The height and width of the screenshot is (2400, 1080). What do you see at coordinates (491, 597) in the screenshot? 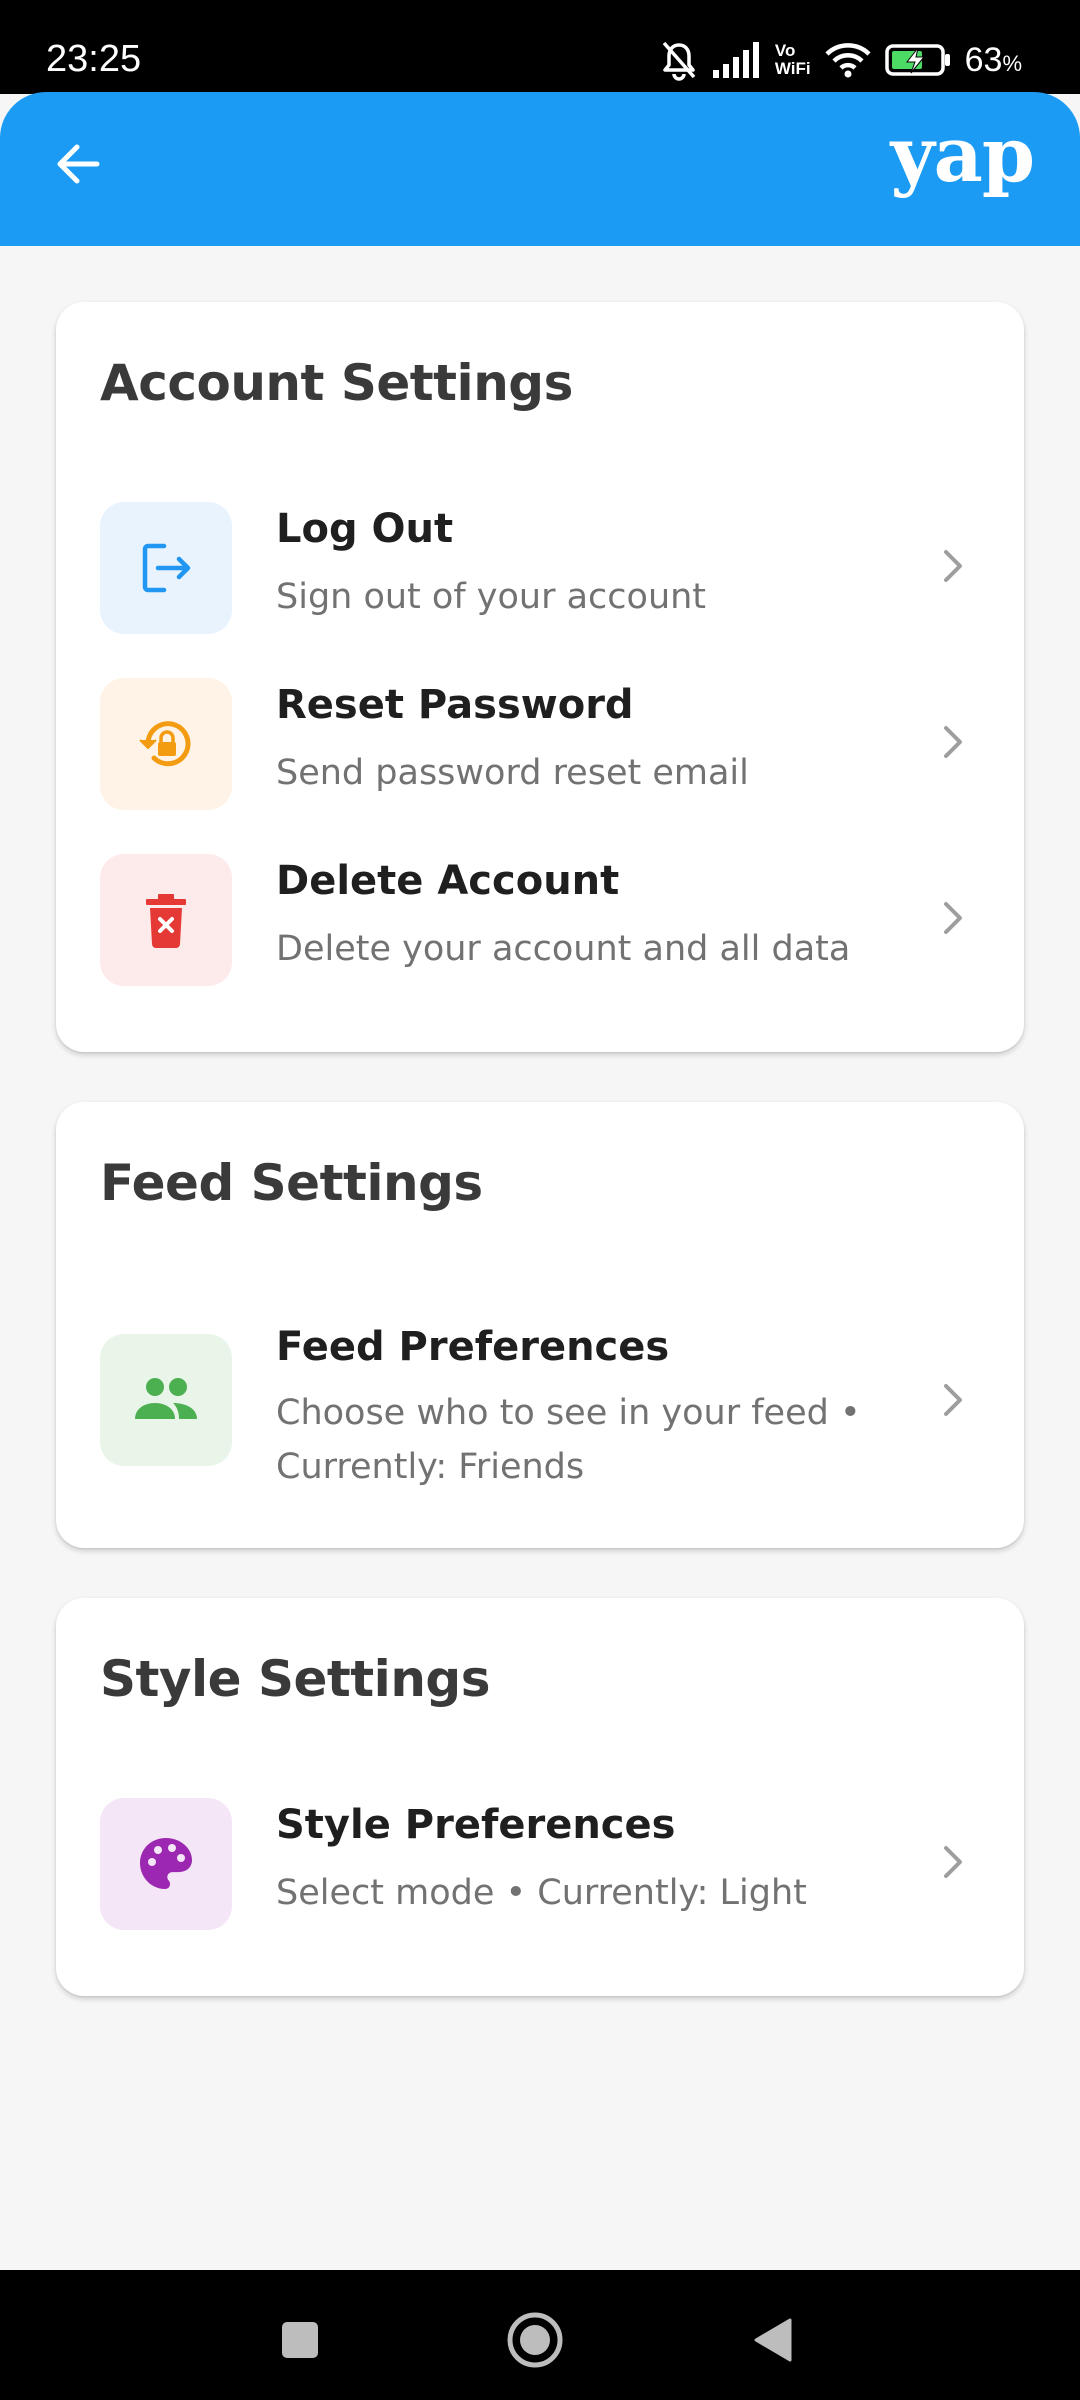
I see `item-subtitle: Sign out of your account` at bounding box center [491, 597].